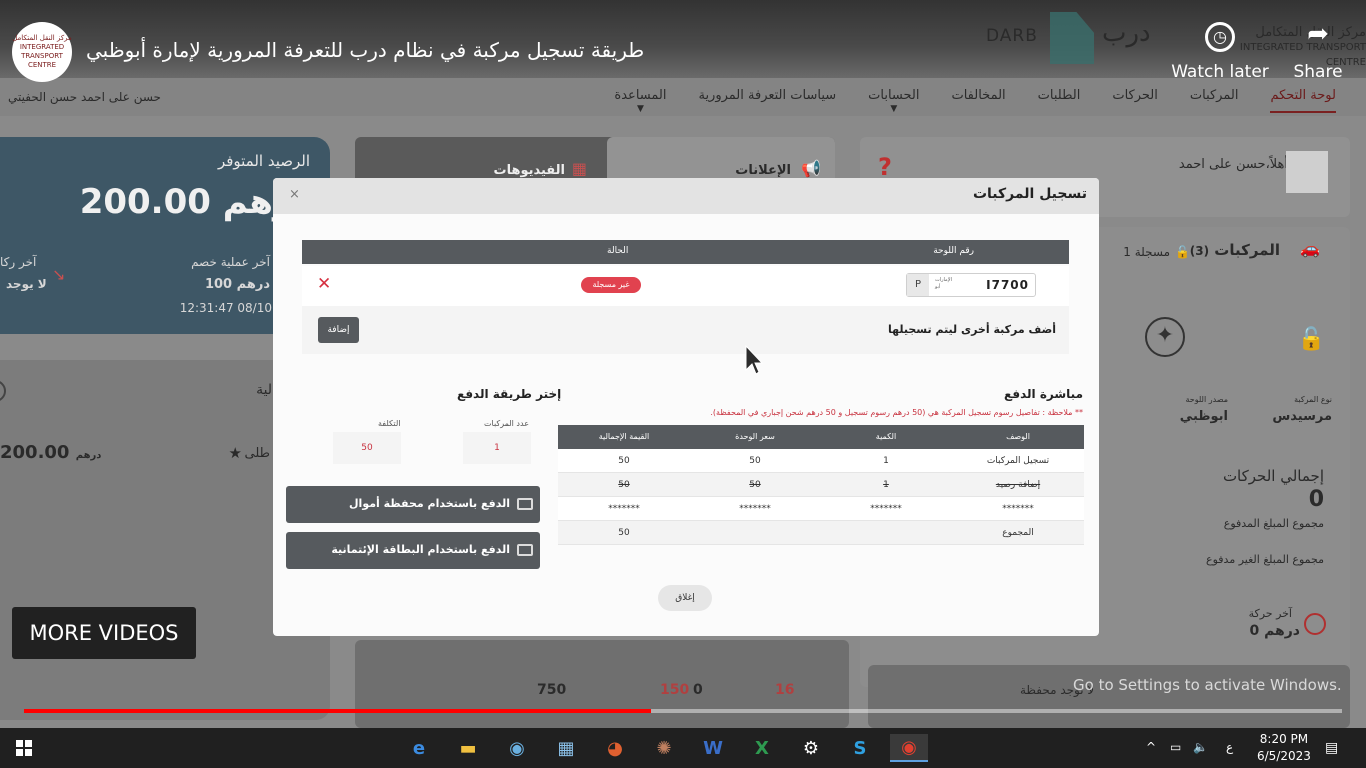  What do you see at coordinates (230, 262) in the screenshot?
I see `last-debit-label: آخر عملية خصم` at bounding box center [230, 262].